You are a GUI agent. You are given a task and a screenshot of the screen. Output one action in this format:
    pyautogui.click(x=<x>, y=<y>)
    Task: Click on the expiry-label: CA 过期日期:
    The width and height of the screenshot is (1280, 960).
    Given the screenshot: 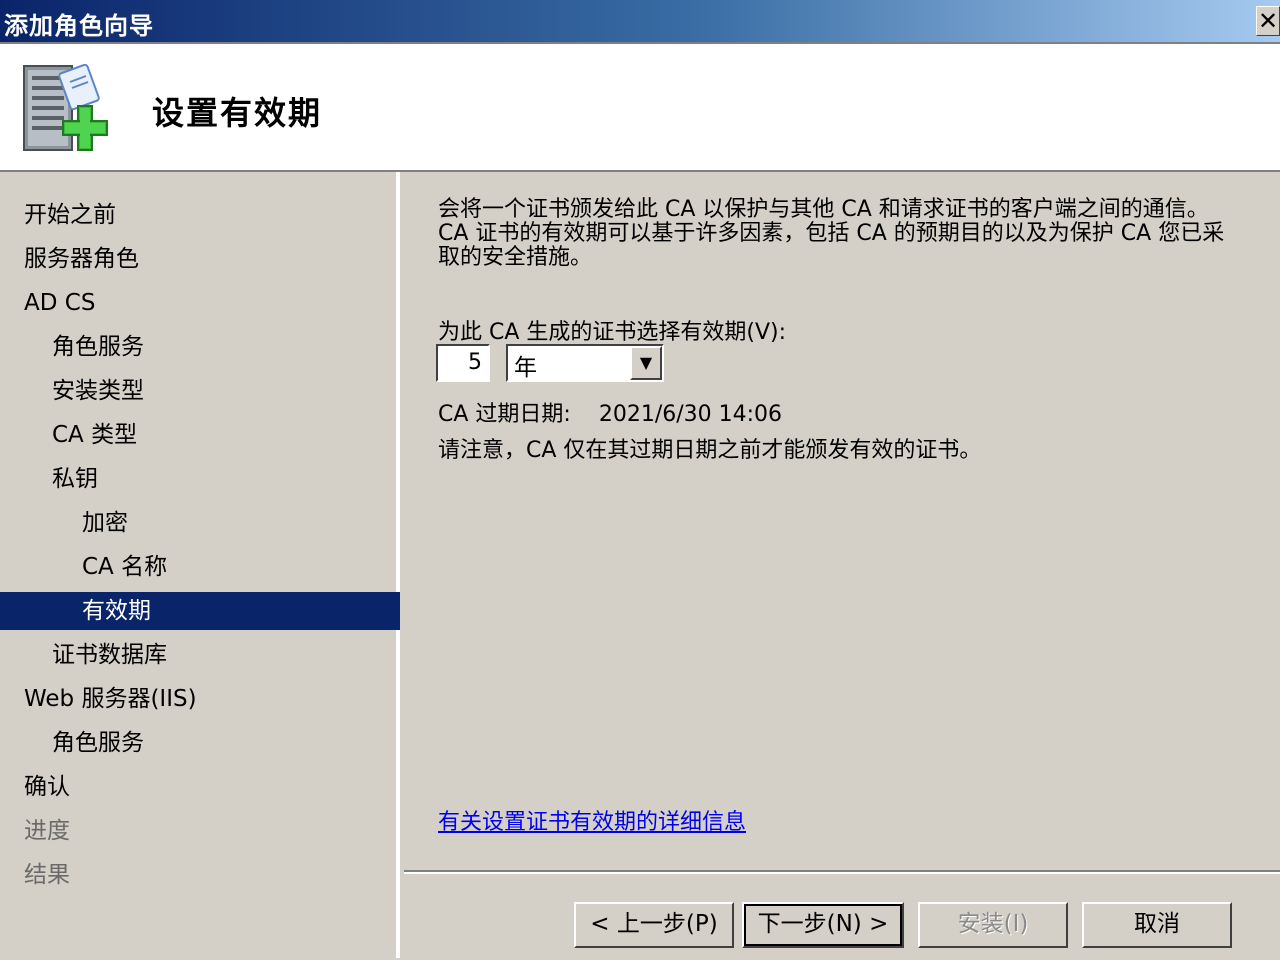 What is the action you would take?
    pyautogui.click(x=504, y=414)
    